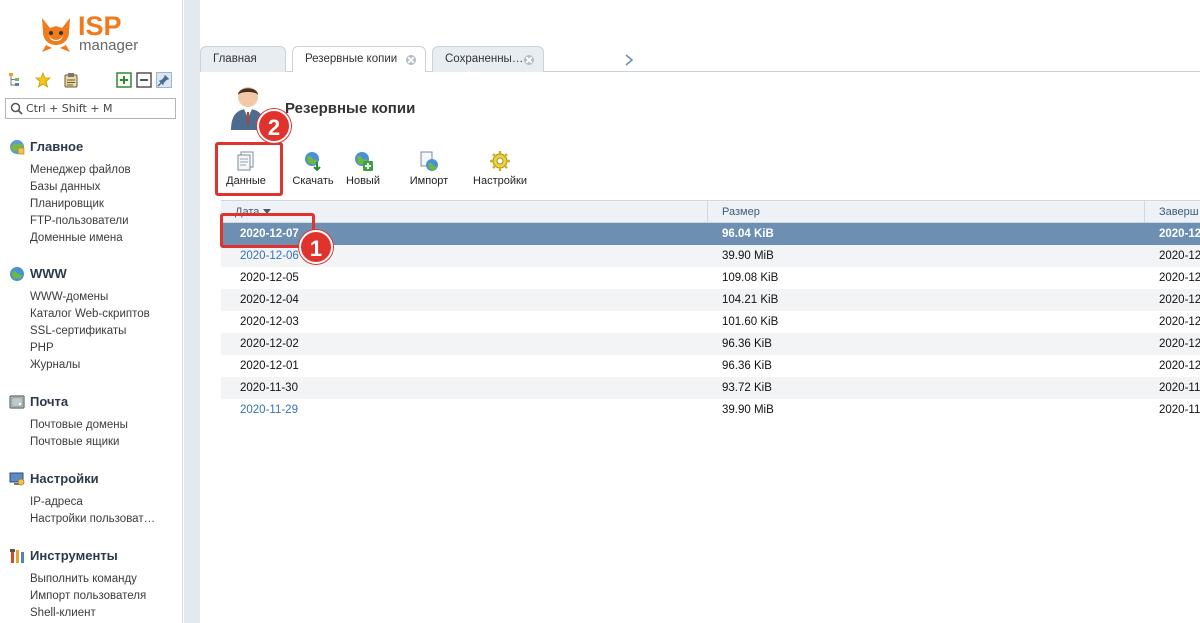  I want to click on nav-group-header-settings: Настройки, so click(91, 479).